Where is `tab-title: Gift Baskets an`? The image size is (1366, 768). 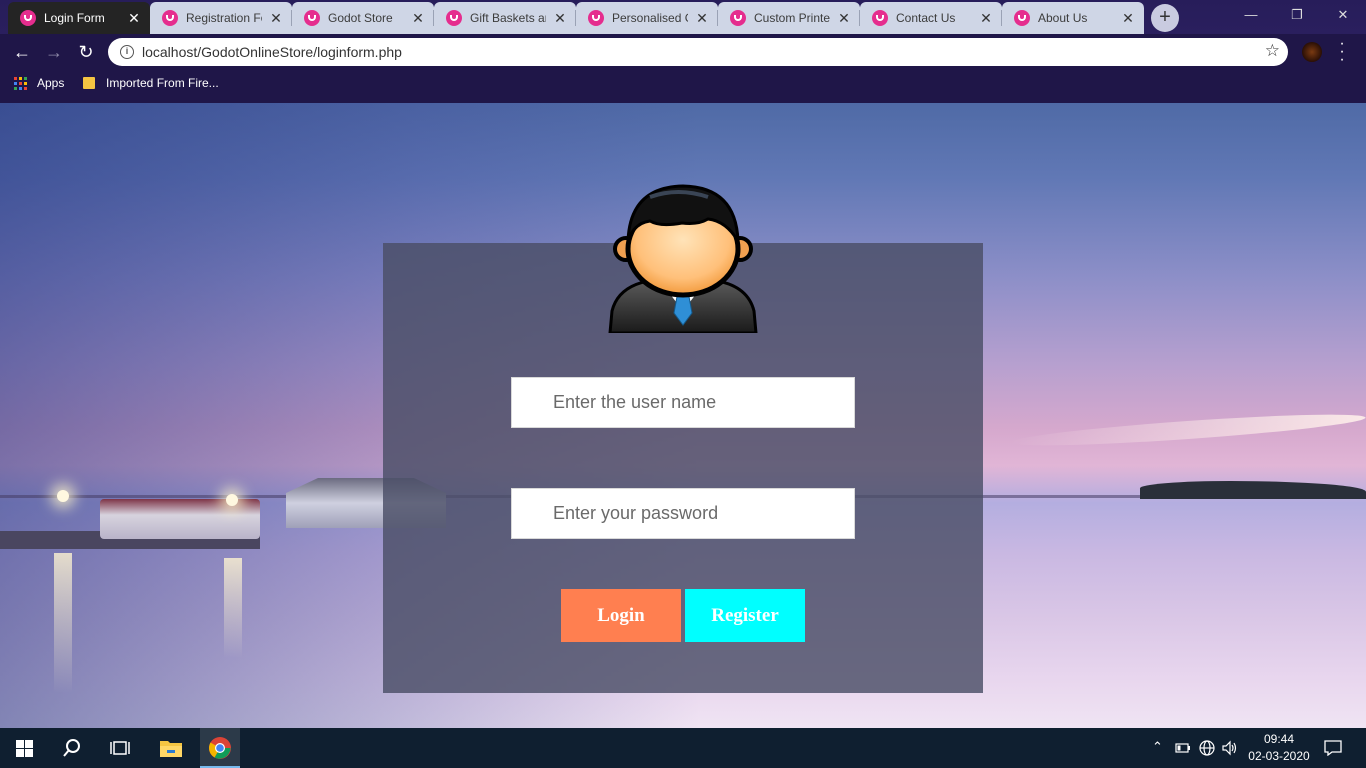 tab-title: Gift Baskets an is located at coordinates (508, 18).